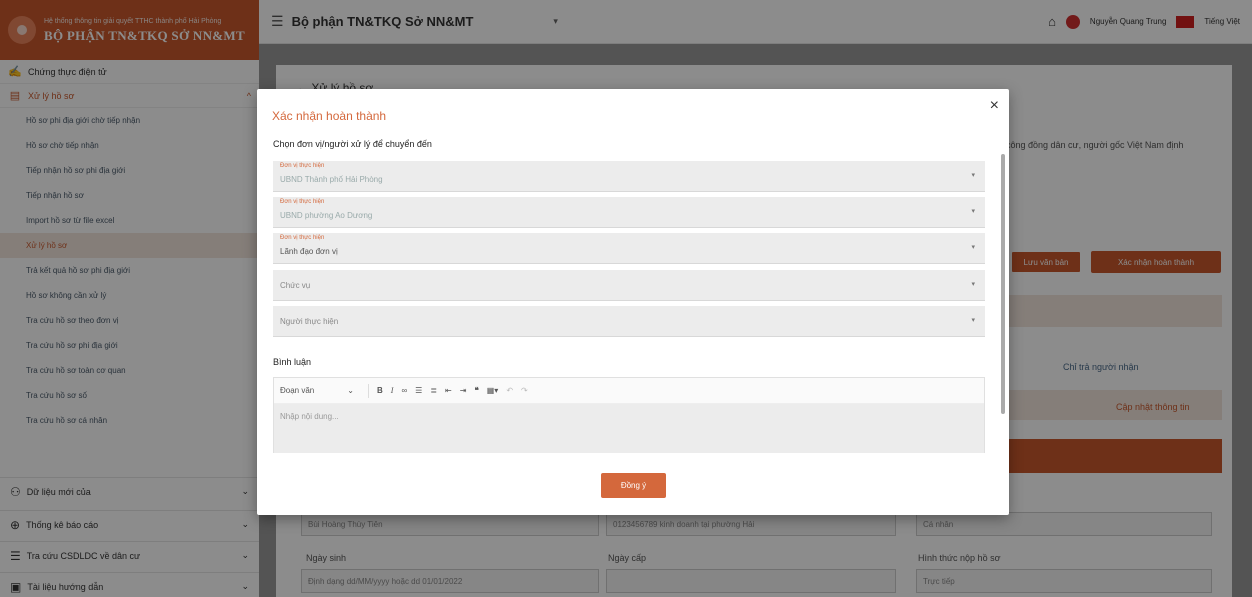 Image resolution: width=1252 pixels, height=597 pixels. Describe the element at coordinates (326, 215) in the screenshot. I see `select-value: UBND phường Ao Dương` at that location.